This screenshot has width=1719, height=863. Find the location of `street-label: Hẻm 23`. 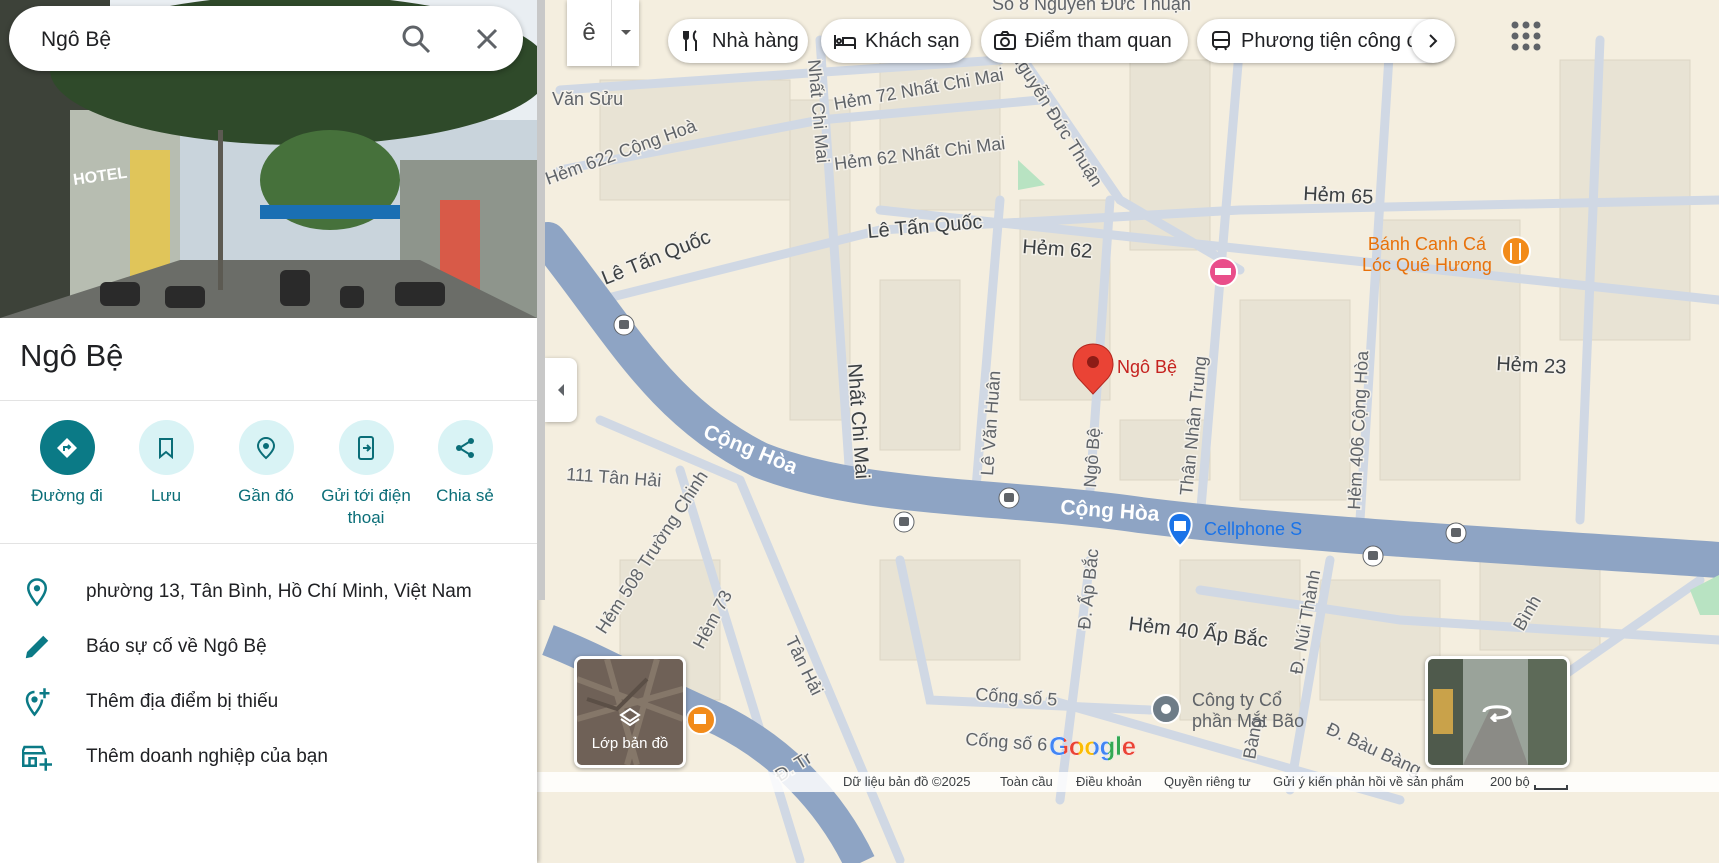

street-label: Hẻm 23 is located at coordinates (1531, 366).